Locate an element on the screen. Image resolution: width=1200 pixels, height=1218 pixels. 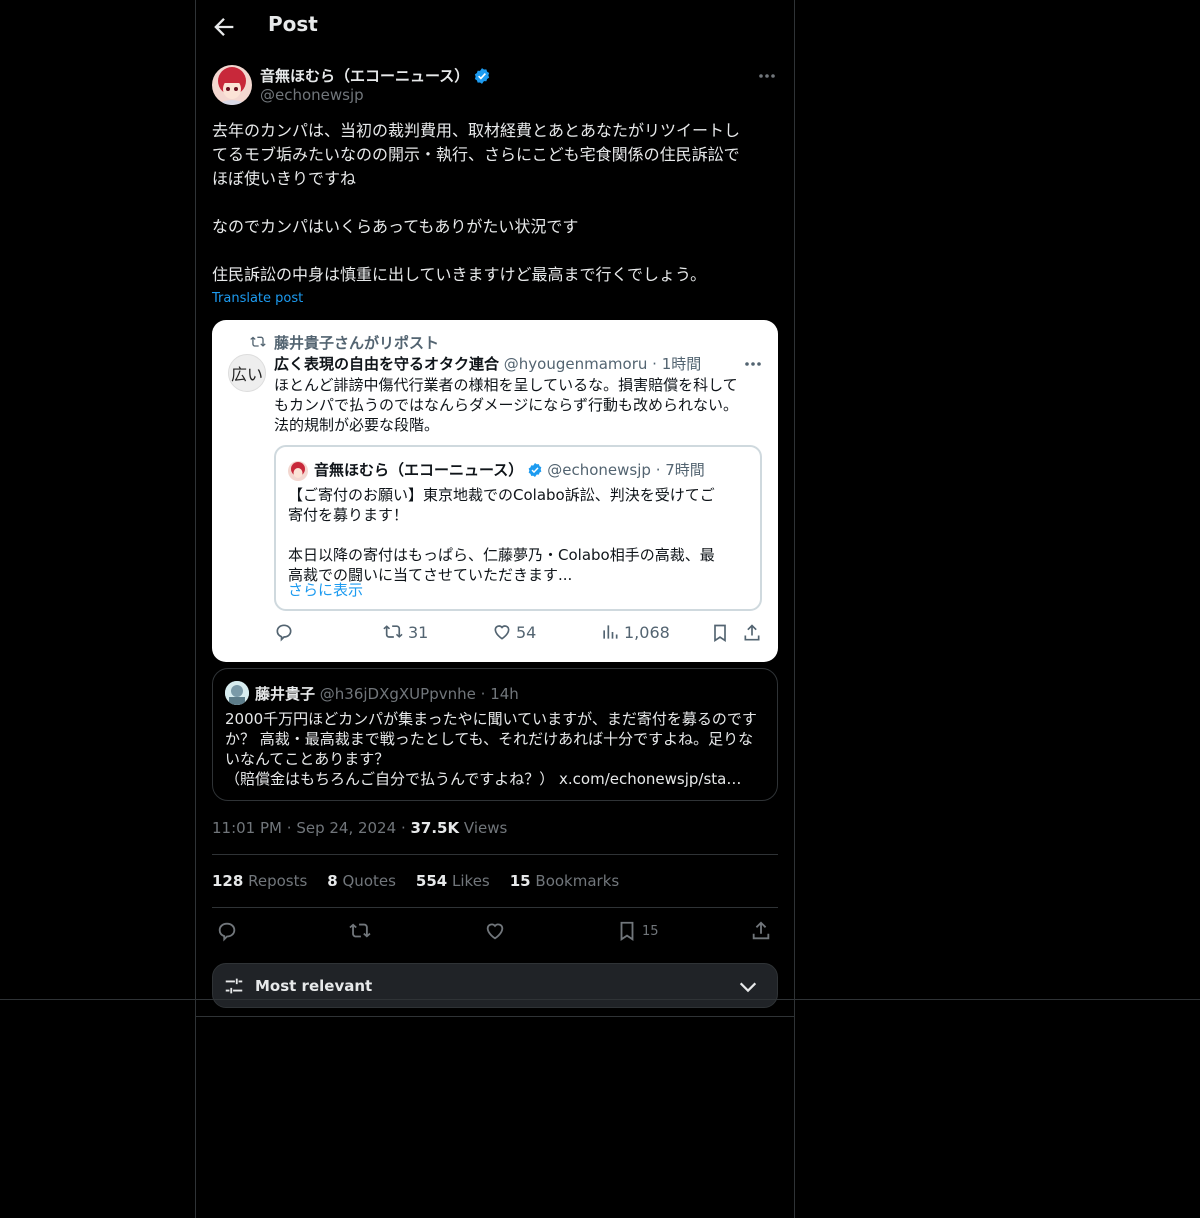
share-button is located at coordinates (761, 931).